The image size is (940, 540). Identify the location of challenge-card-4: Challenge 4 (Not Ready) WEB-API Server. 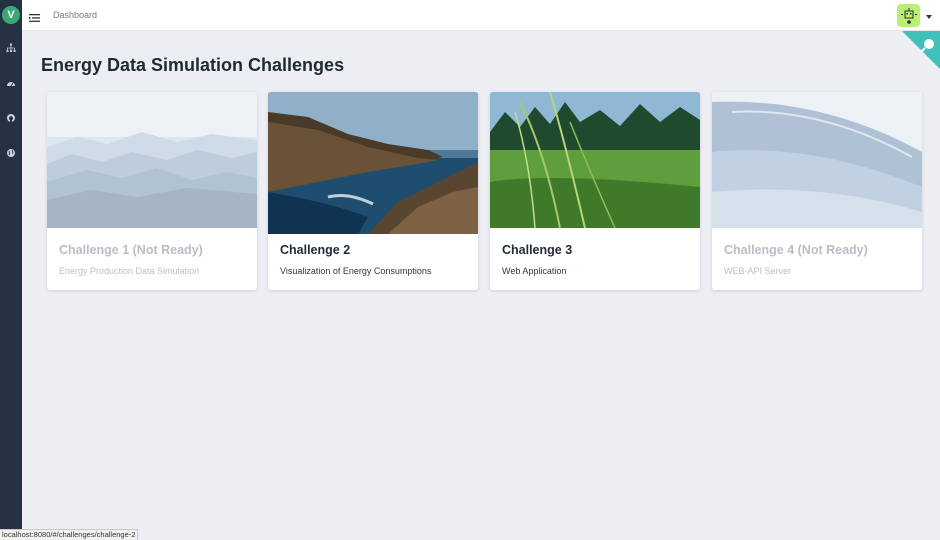
(817, 191).